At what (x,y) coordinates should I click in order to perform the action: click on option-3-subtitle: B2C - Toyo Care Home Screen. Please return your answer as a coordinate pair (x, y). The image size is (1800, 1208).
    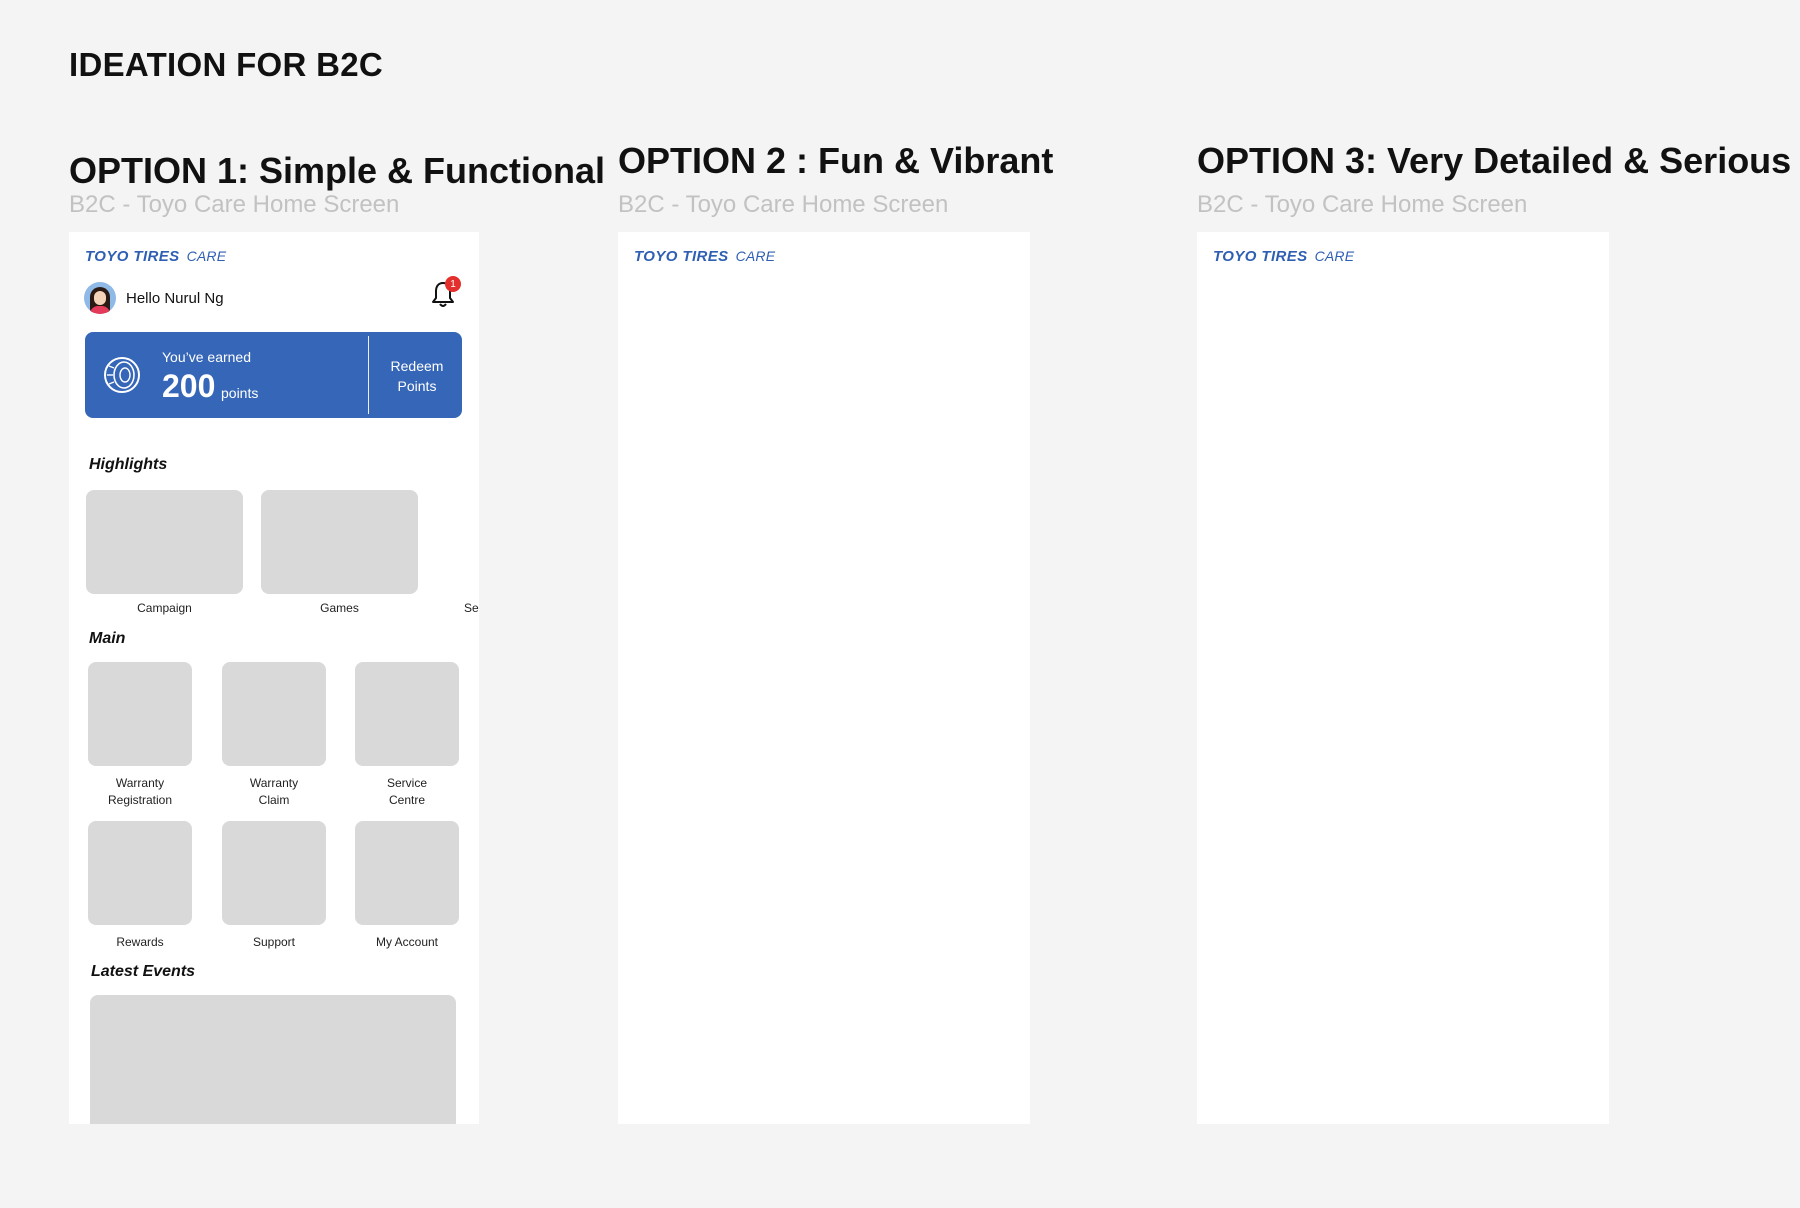
    Looking at the image, I should click on (1362, 204).